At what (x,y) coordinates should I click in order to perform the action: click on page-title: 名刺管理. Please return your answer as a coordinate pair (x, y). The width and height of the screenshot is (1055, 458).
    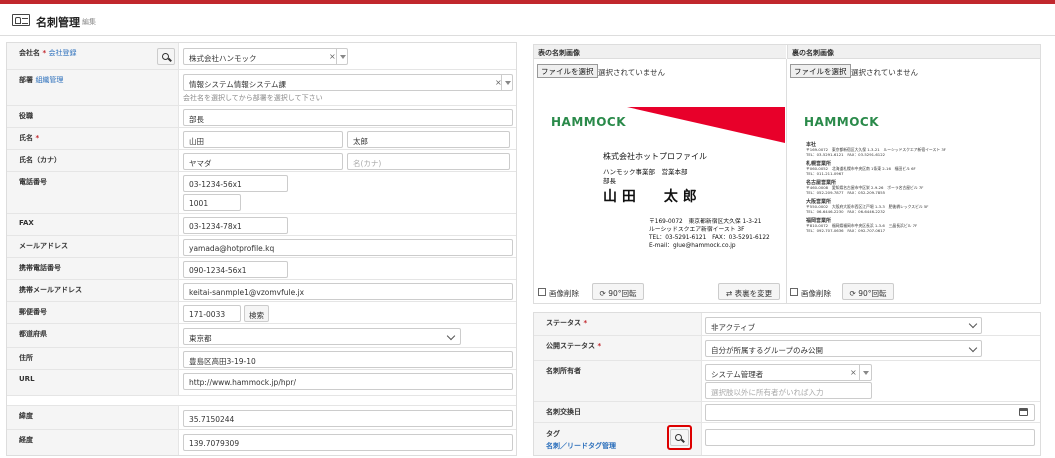
    Looking at the image, I should click on (58, 22).